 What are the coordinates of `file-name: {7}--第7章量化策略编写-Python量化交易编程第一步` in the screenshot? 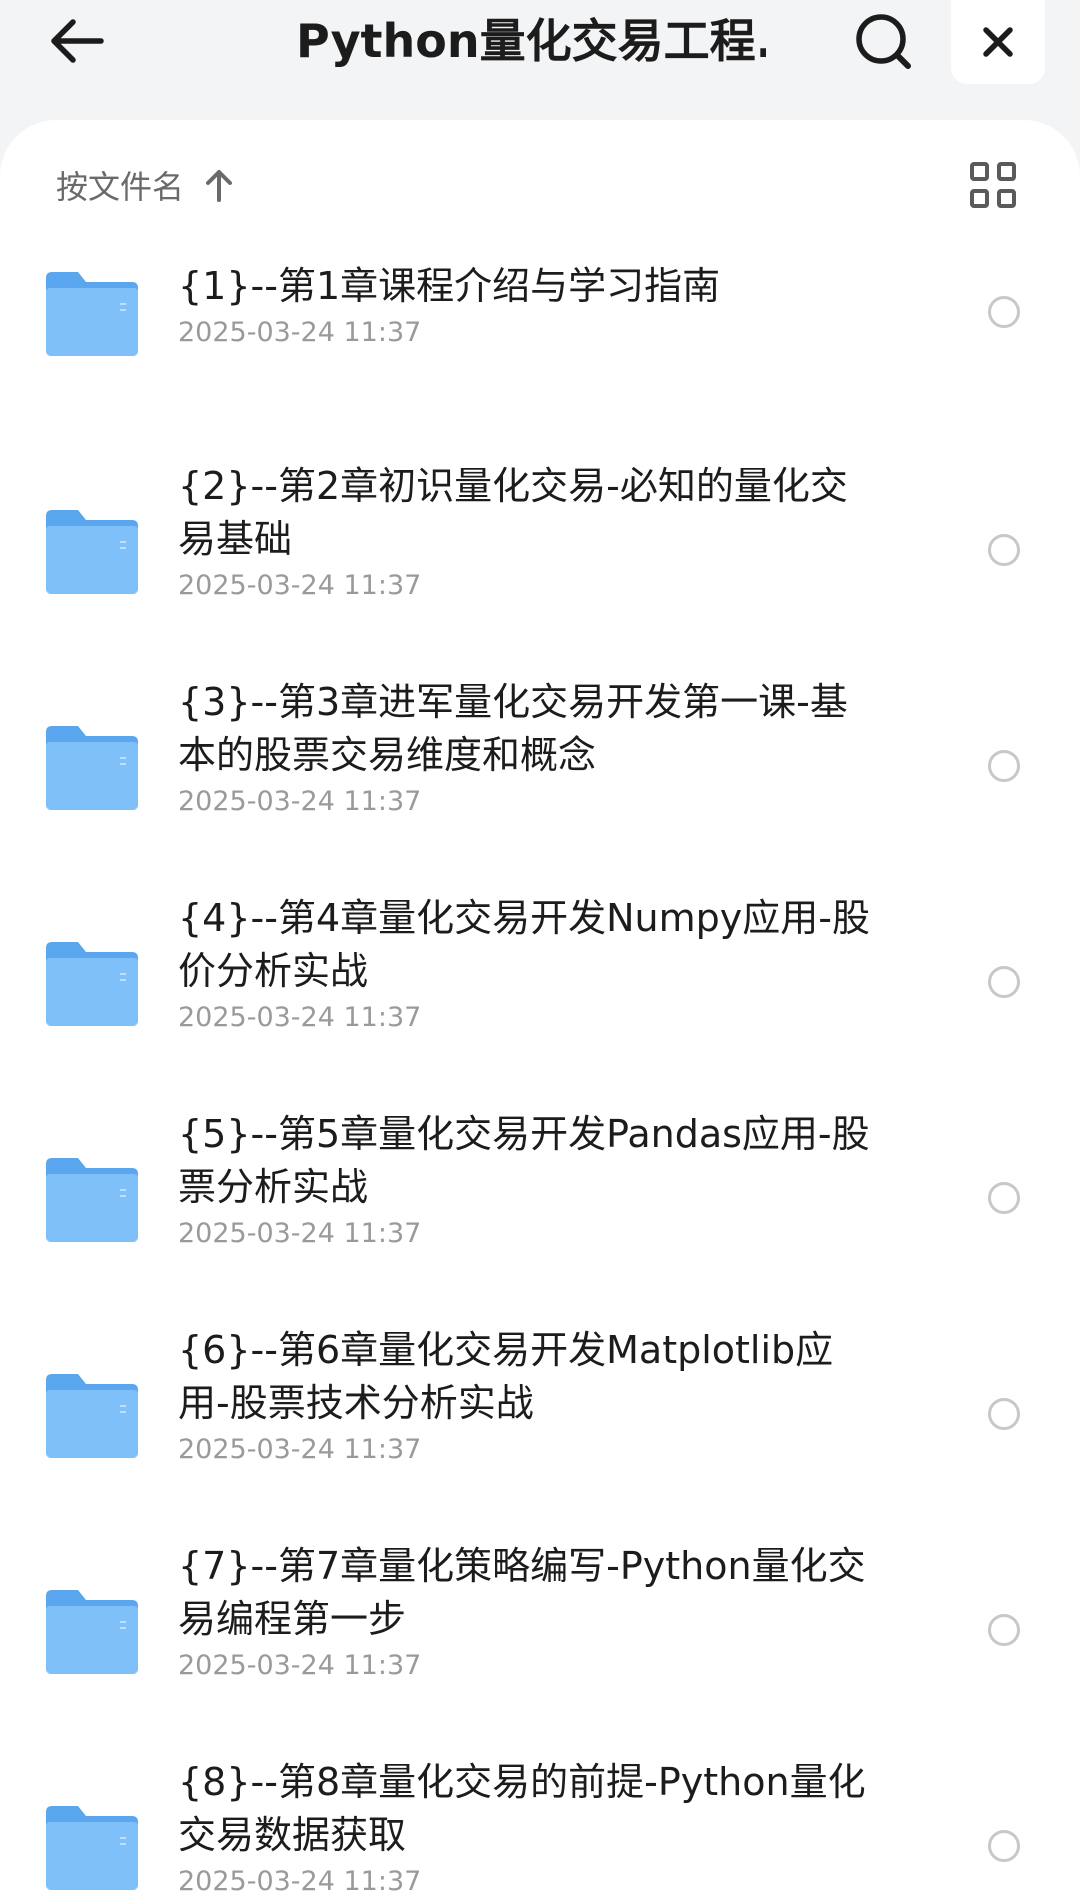 It's located at (522, 1592).